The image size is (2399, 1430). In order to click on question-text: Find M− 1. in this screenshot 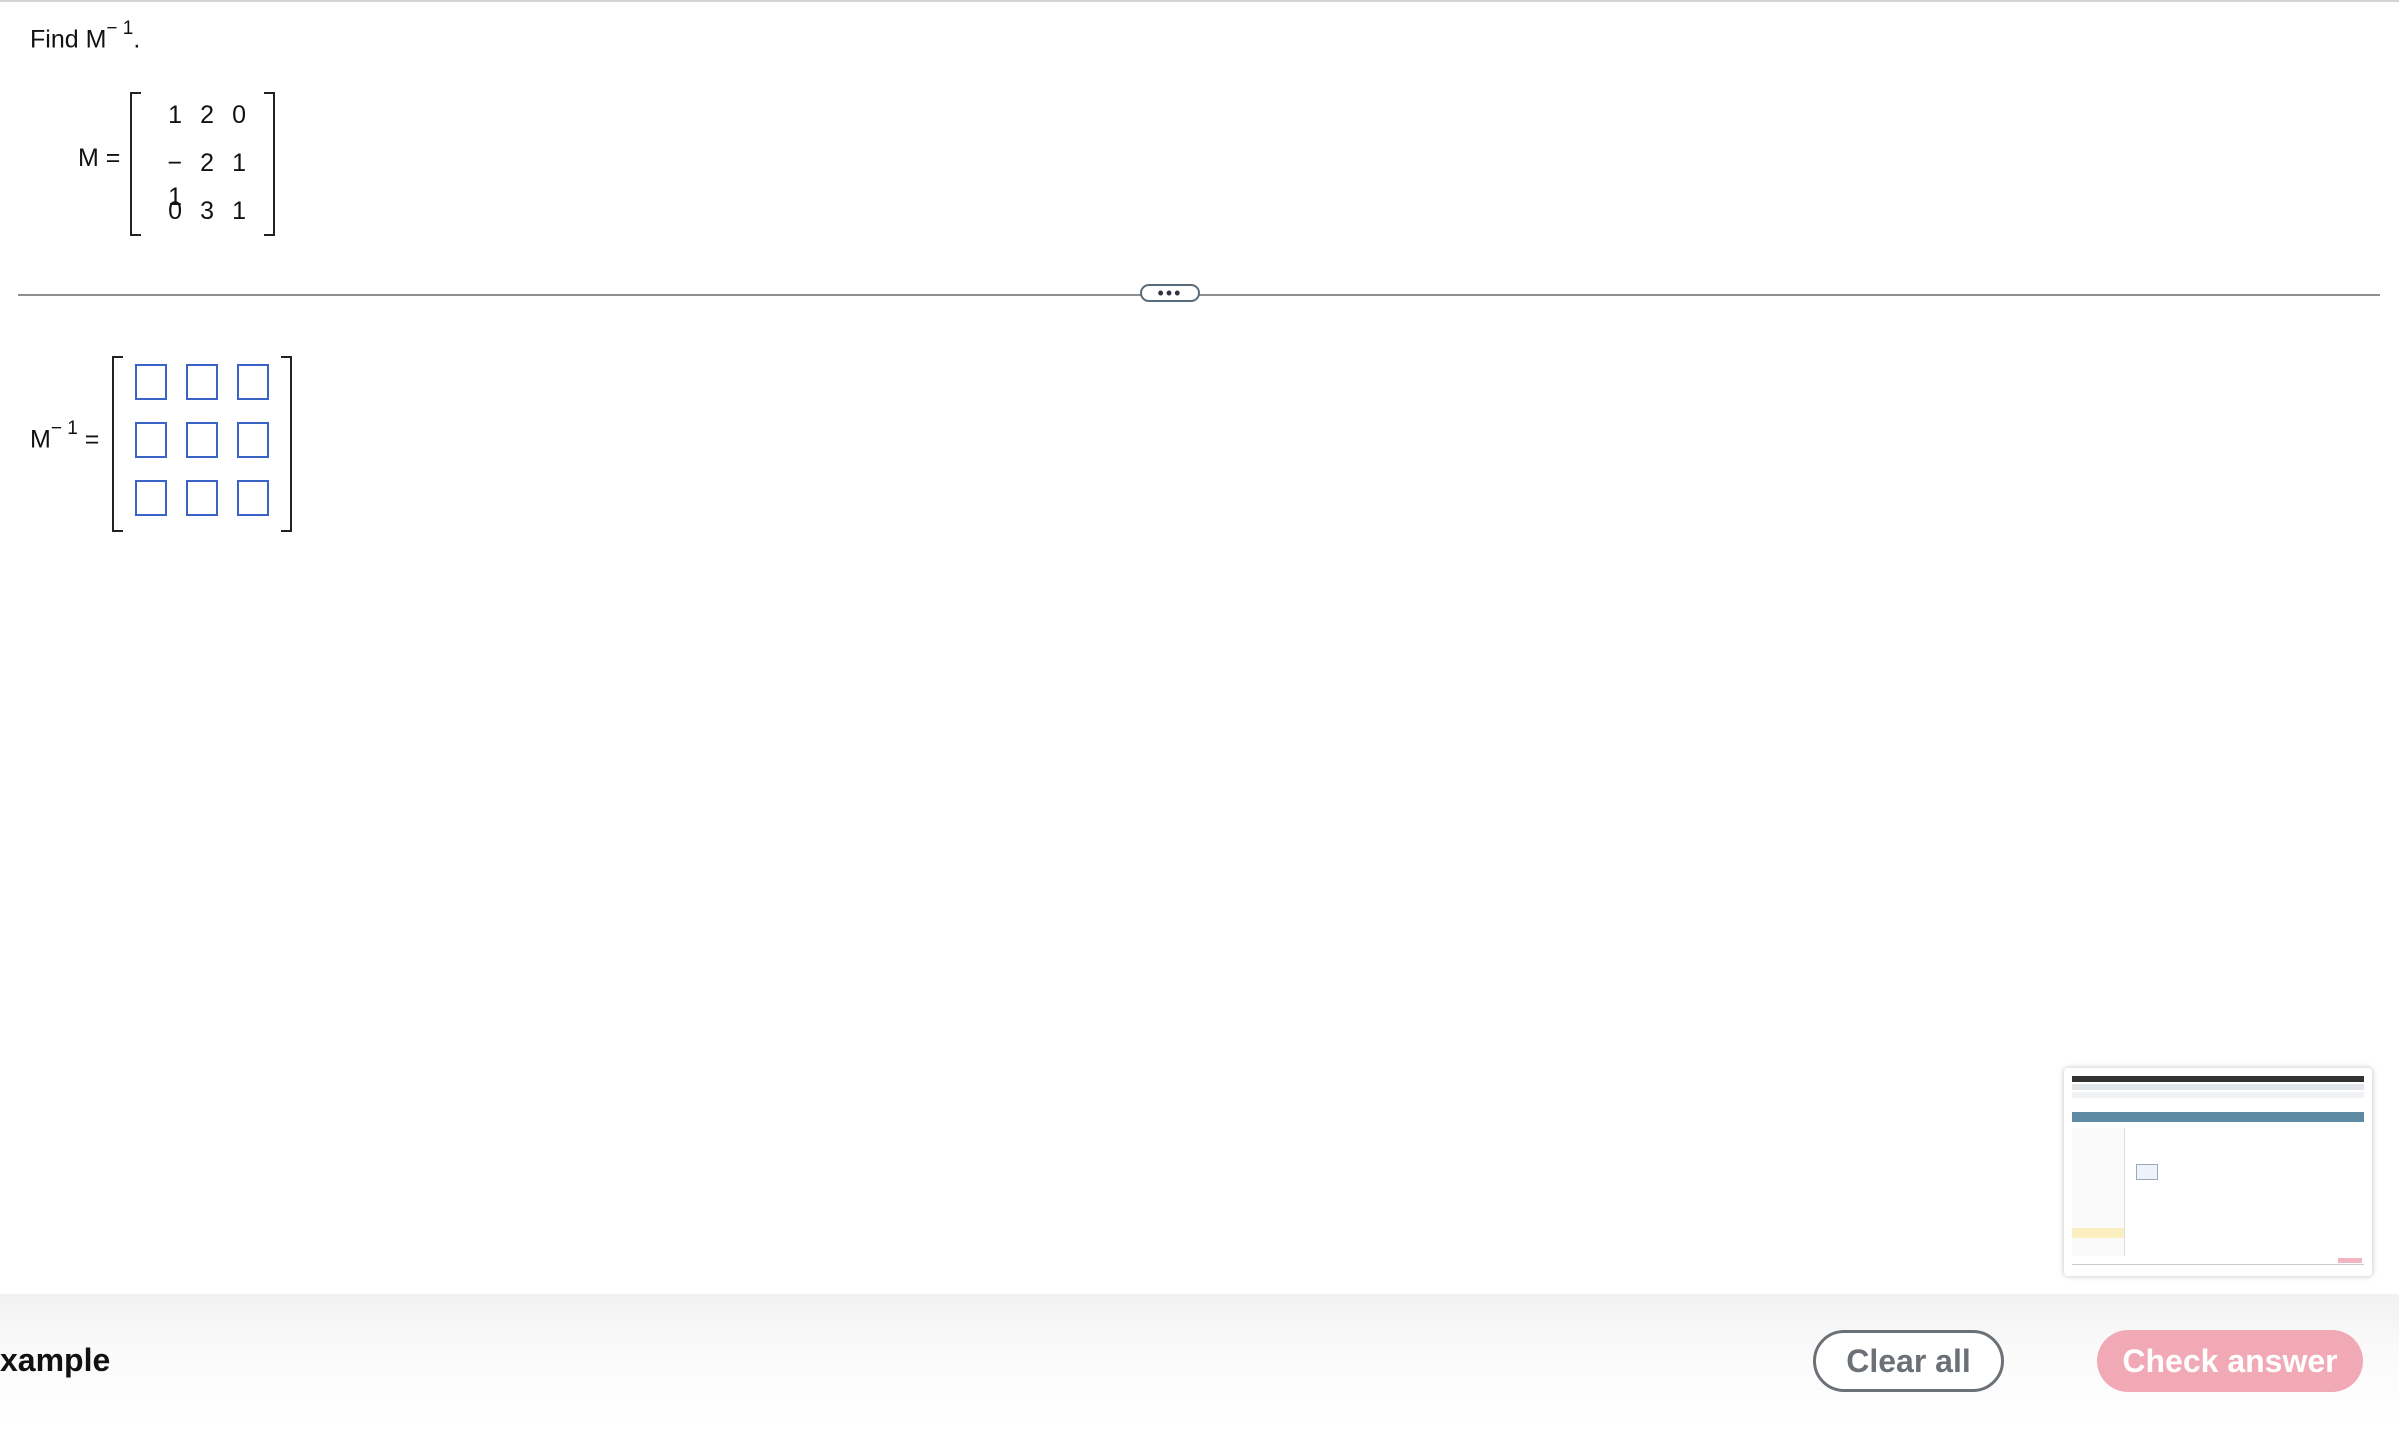, I will do `click(85, 36)`.